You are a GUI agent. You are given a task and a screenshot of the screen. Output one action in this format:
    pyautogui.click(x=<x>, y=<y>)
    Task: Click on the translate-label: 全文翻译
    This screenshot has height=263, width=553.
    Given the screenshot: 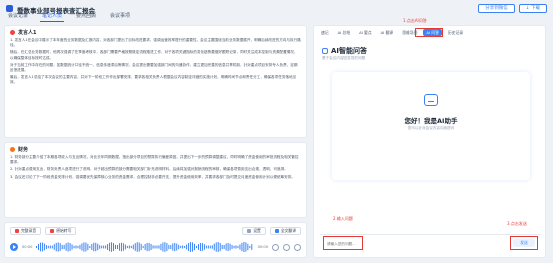 What is the action you would take?
    pyautogui.click(x=288, y=230)
    